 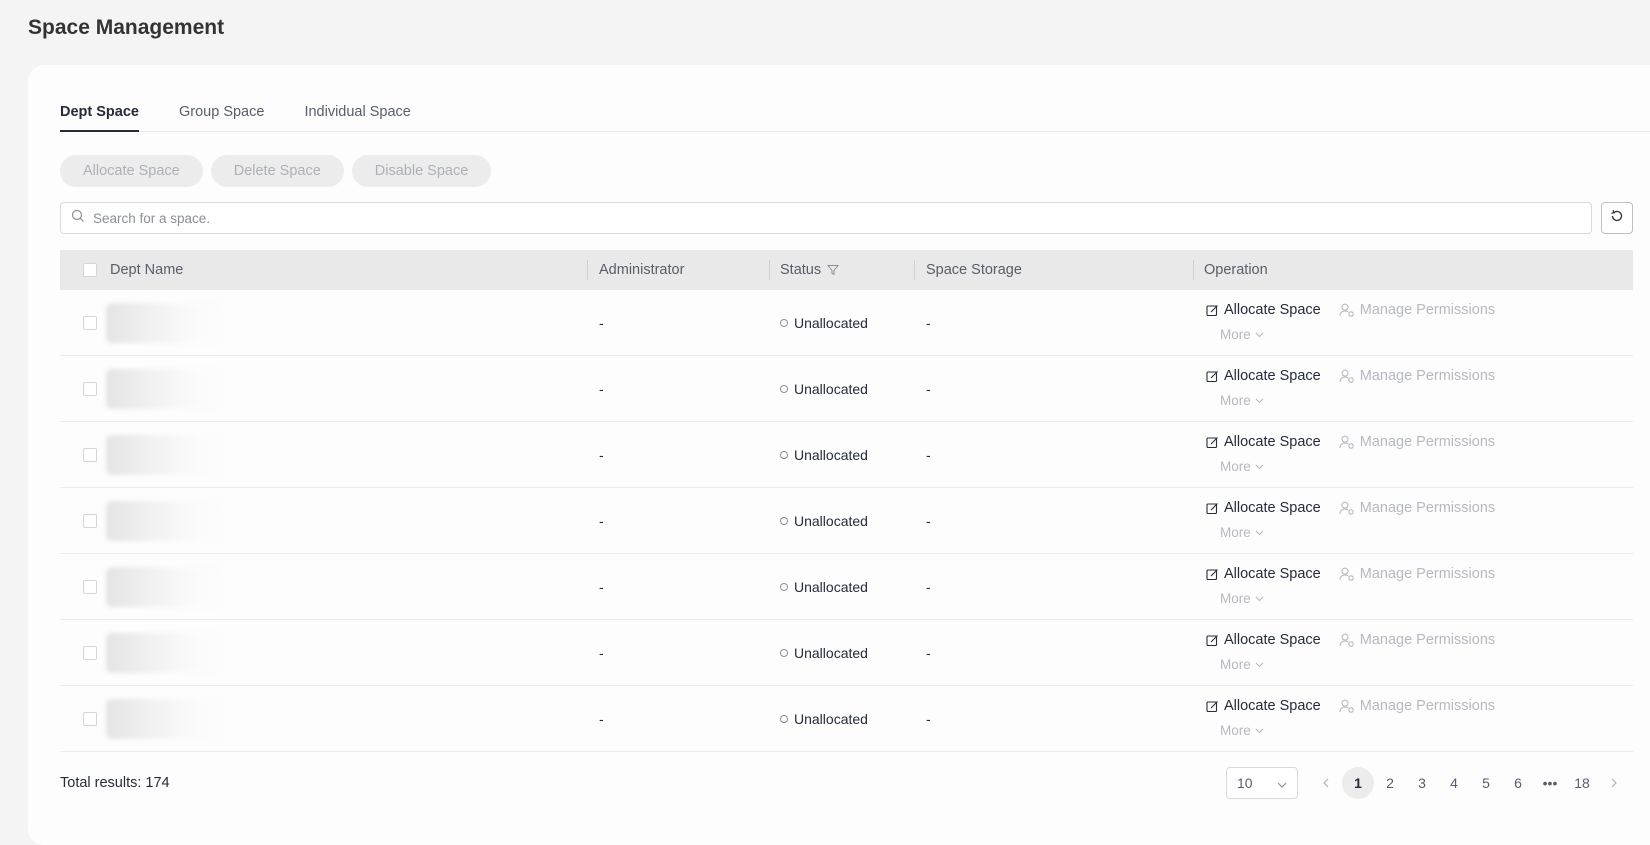 What do you see at coordinates (1422, 783) in the screenshot?
I see `page-button: 3` at bounding box center [1422, 783].